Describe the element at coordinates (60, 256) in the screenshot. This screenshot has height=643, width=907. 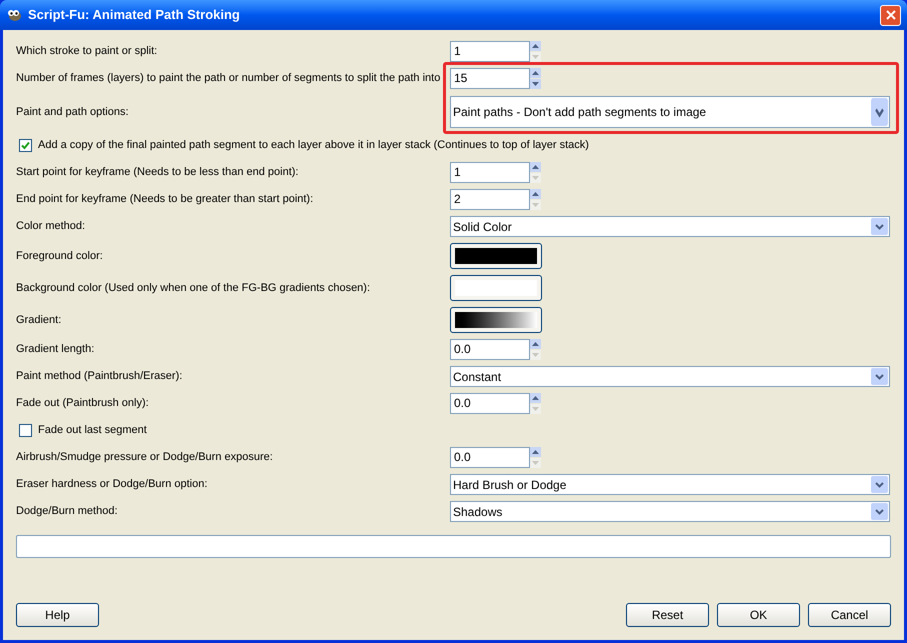
I see `field-label: Foreground color:` at that location.